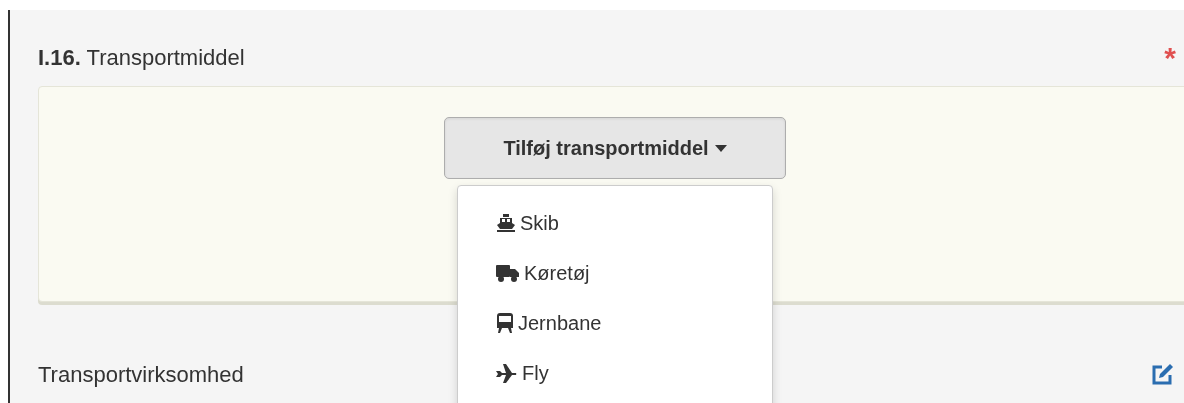  What do you see at coordinates (141, 58) in the screenshot?
I see `section-heading: I.16. Transportmiddel` at bounding box center [141, 58].